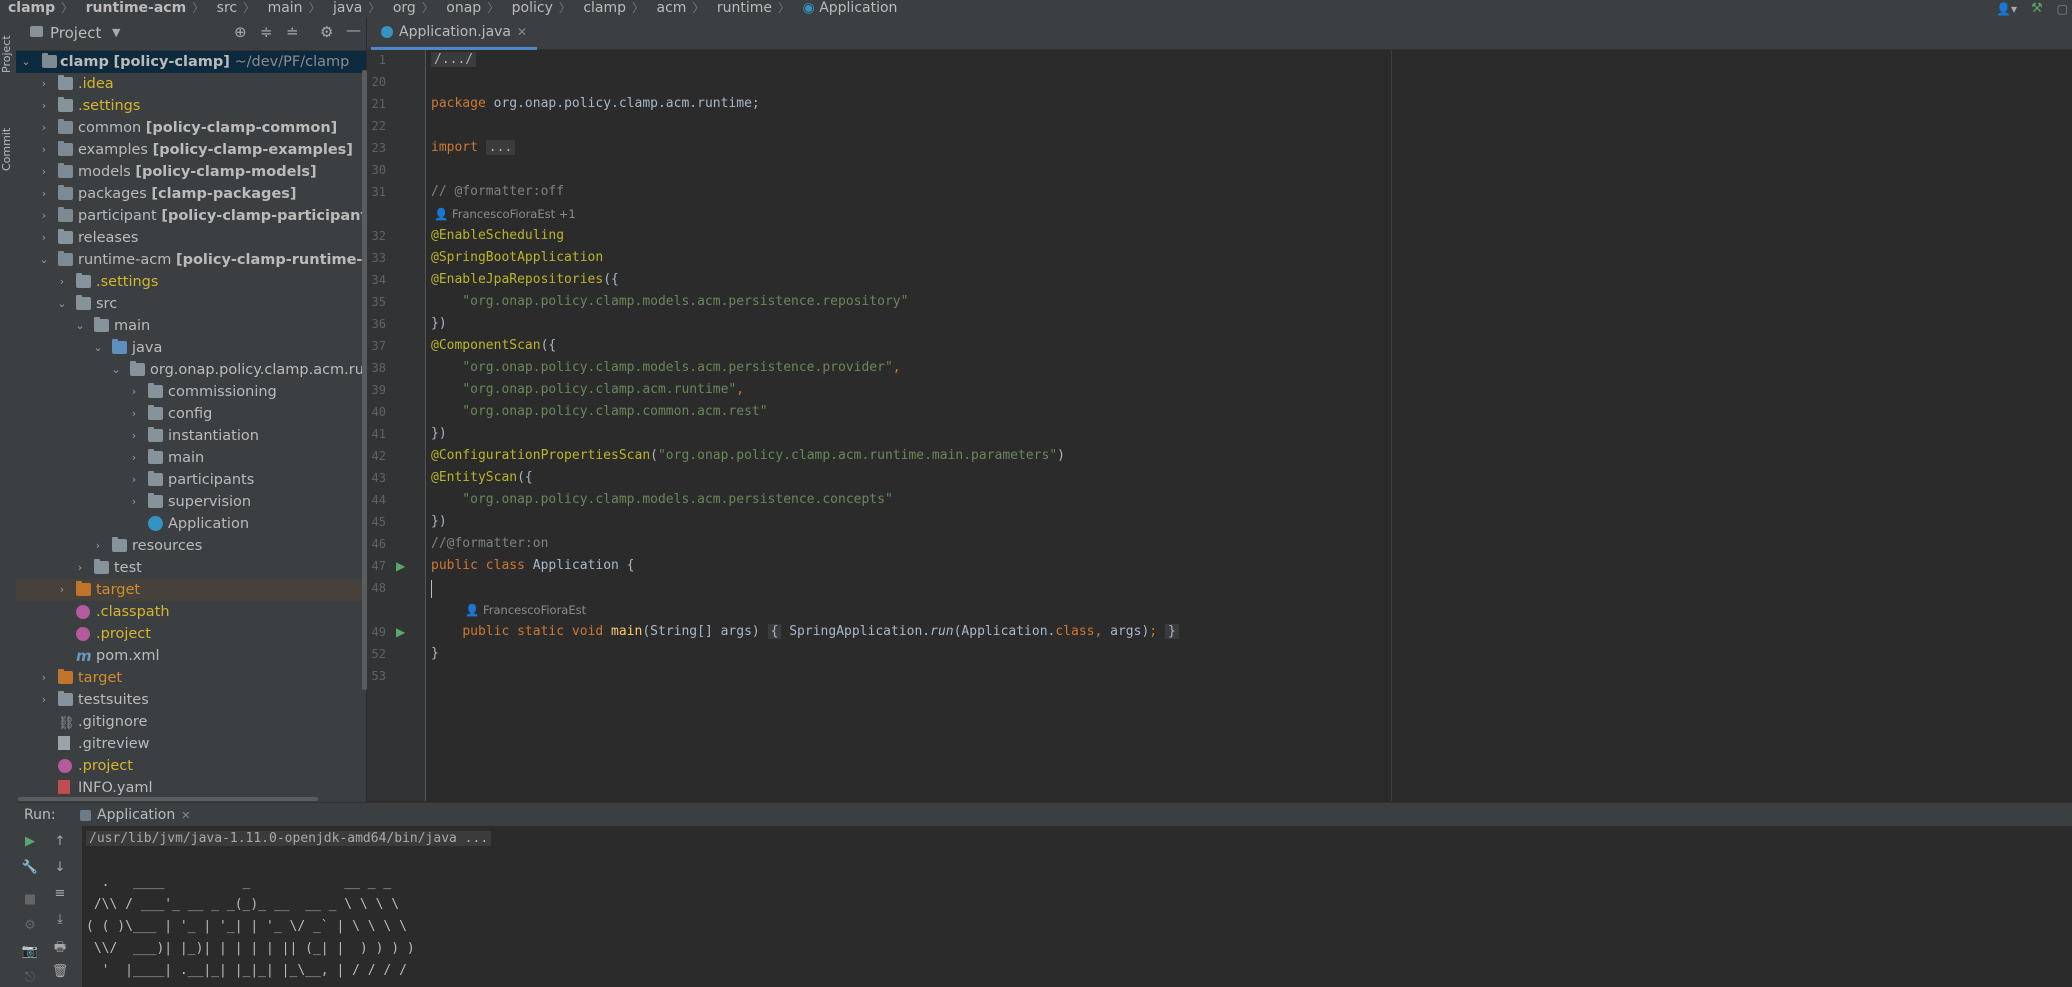 This screenshot has height=987, width=2072. What do you see at coordinates (191, 62) in the screenshot?
I see `tree-item-clamp: ⌄ clamp [policy-clamp] ~/dev/PF/clamp` at bounding box center [191, 62].